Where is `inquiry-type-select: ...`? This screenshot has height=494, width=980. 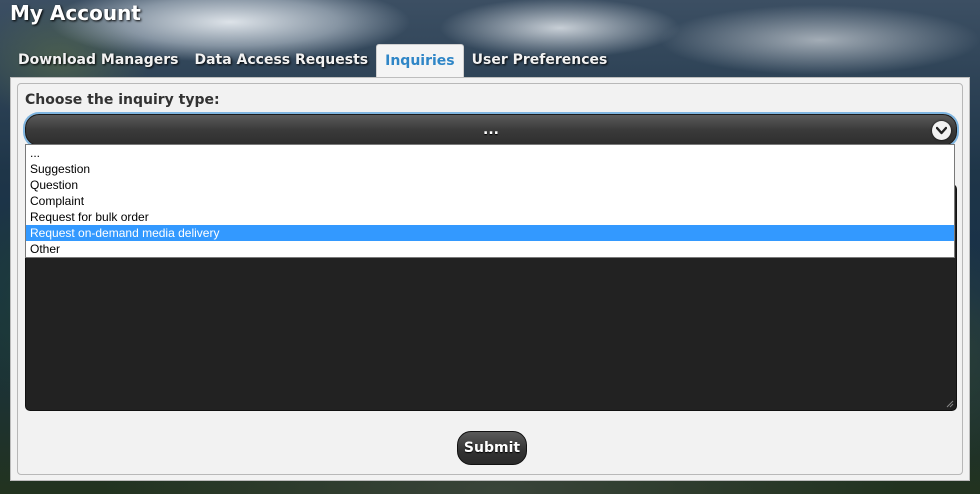 inquiry-type-select: ... is located at coordinates (491, 130).